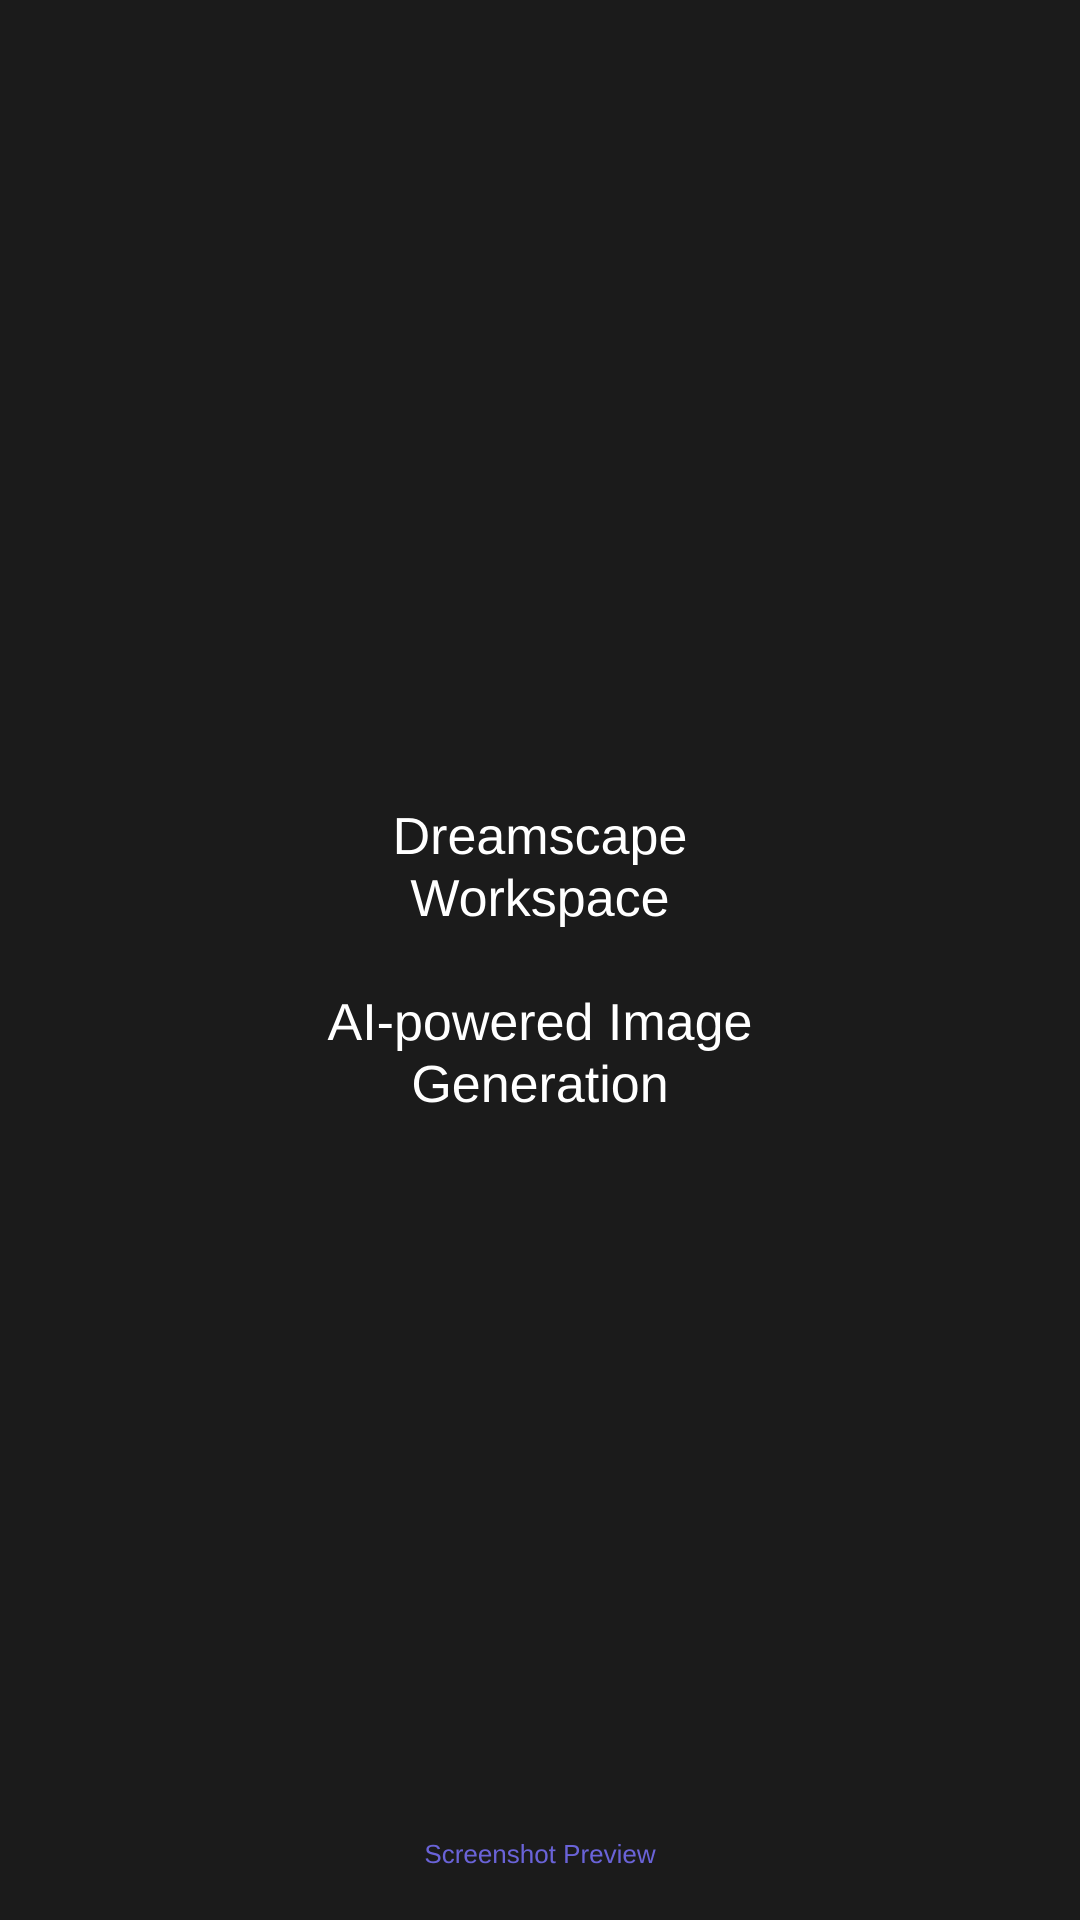 This screenshot has width=1080, height=1920. What do you see at coordinates (540, 1085) in the screenshot?
I see `app-tagline-line-2: Generation` at bounding box center [540, 1085].